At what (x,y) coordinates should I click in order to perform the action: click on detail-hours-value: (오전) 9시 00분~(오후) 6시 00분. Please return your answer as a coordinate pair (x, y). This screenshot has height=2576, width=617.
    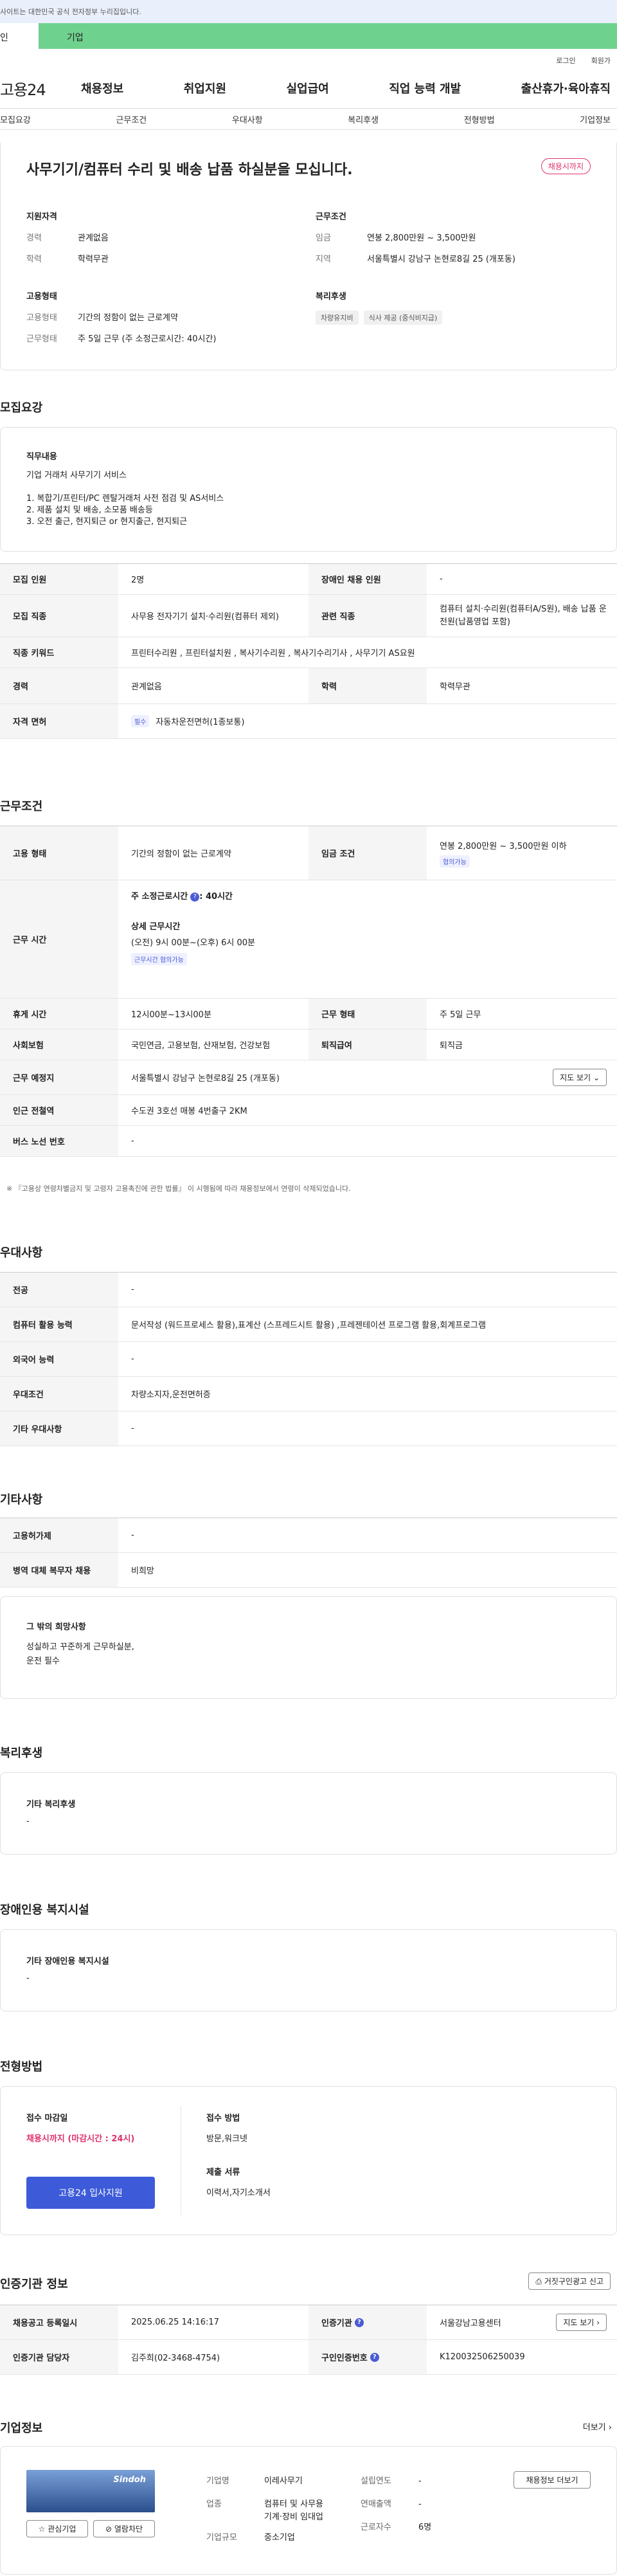
    Looking at the image, I should click on (193, 943).